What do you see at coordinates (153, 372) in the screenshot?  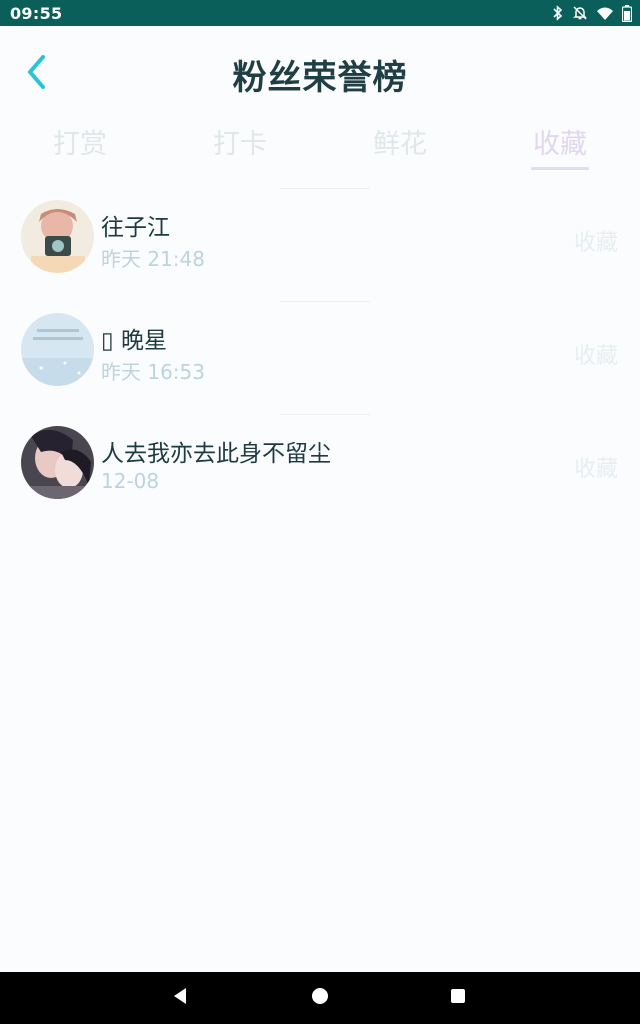 I see `list-item-time: 昨天 16:53` at bounding box center [153, 372].